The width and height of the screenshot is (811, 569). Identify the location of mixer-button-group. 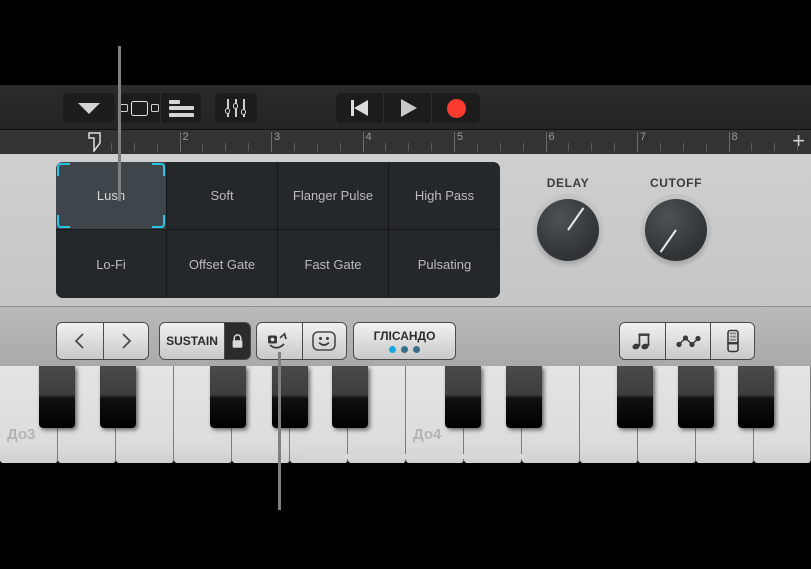
(236, 108).